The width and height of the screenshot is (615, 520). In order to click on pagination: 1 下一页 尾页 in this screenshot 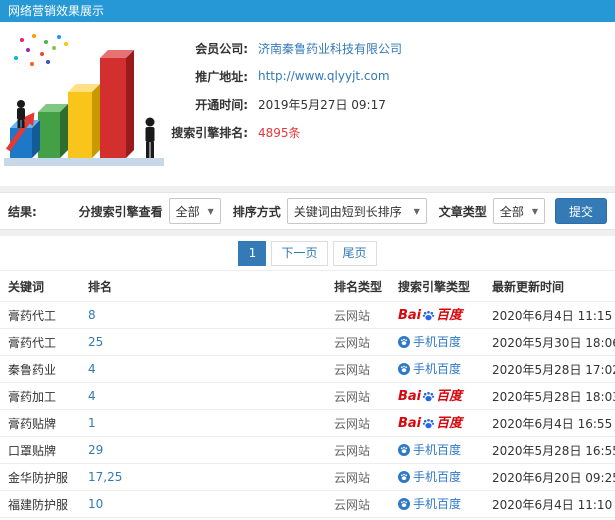, I will do `click(307, 253)`.